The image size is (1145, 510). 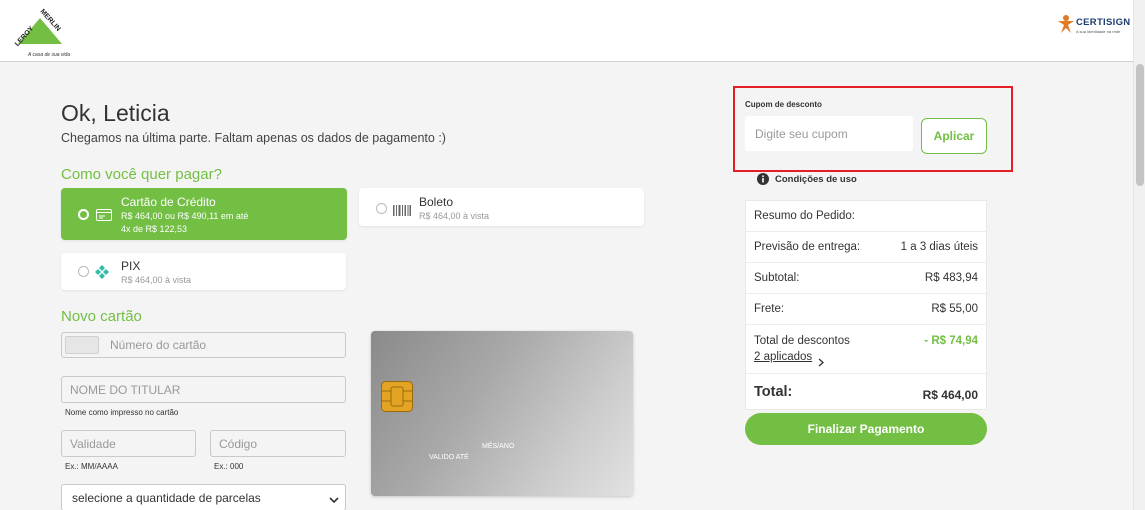 What do you see at coordinates (950, 395) in the screenshot?
I see `total-value: R$ 464,00` at bounding box center [950, 395].